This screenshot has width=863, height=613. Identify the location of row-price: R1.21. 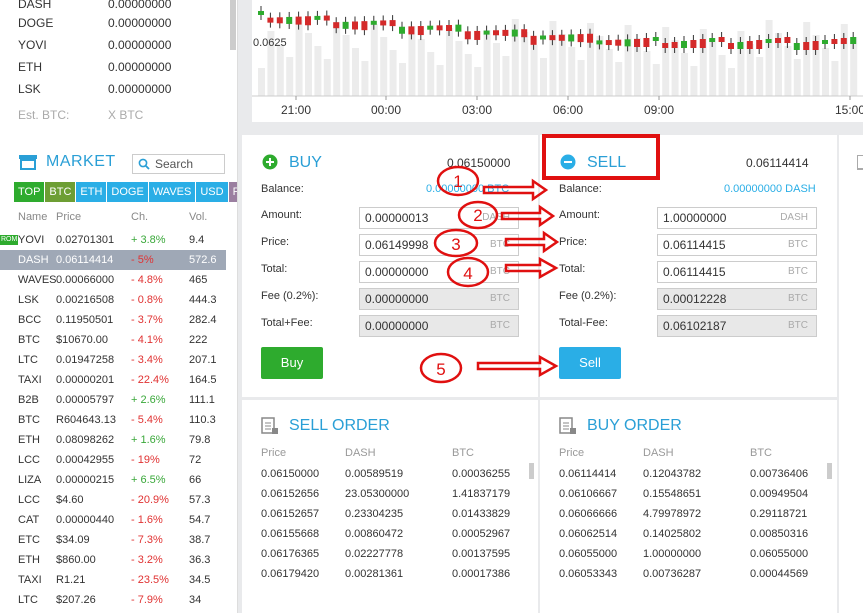
(71, 580).